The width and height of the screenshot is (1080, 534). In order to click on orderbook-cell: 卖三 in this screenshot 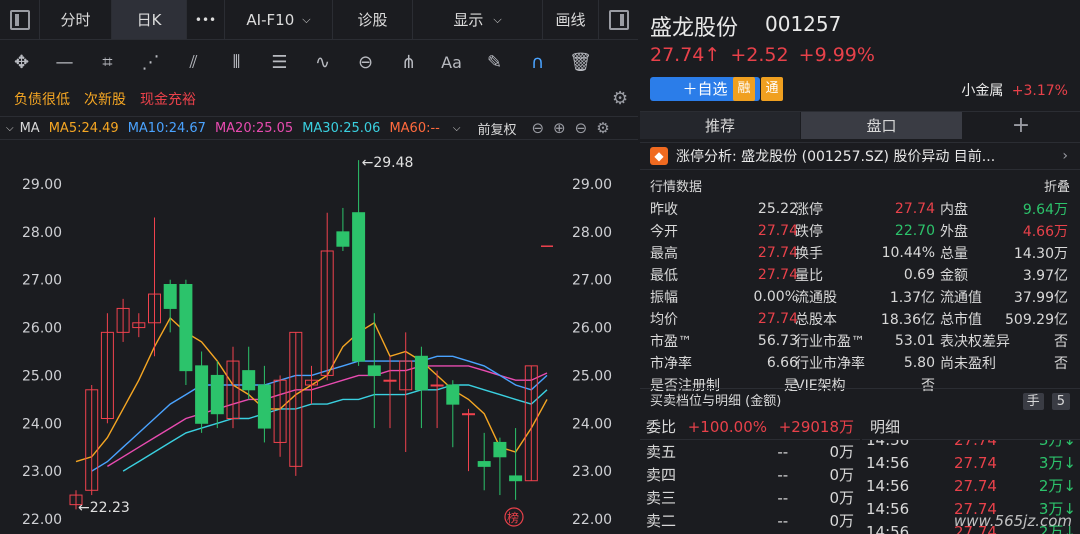, I will do `click(661, 498)`.